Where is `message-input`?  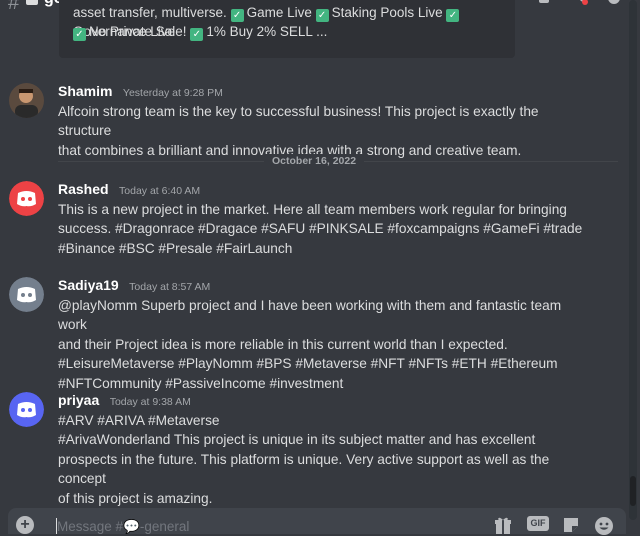 message-input is located at coordinates (247, 526).